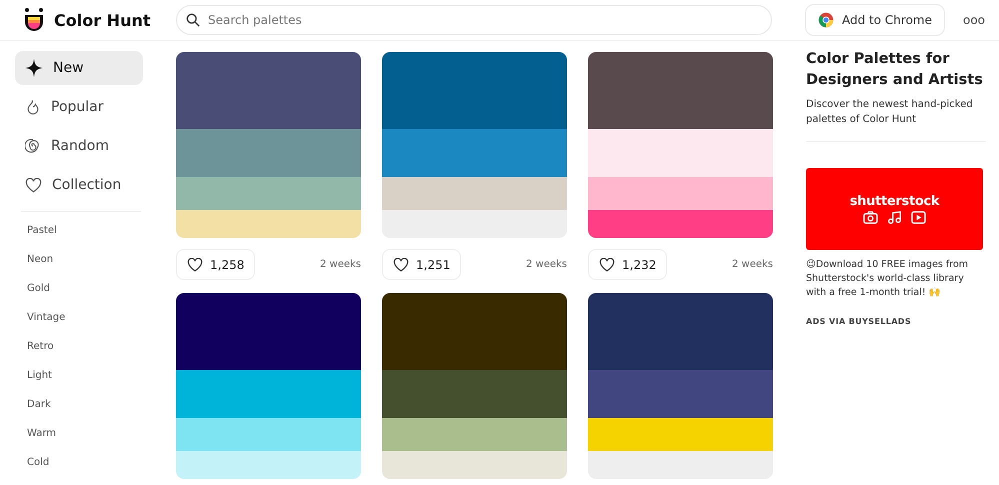 The width and height of the screenshot is (999, 485). What do you see at coordinates (896, 279) in the screenshot?
I see `ad-text: 😉Download 10 FREE images from Shutterstock's world-class library with a free 1-month trial! 🙌` at bounding box center [896, 279].